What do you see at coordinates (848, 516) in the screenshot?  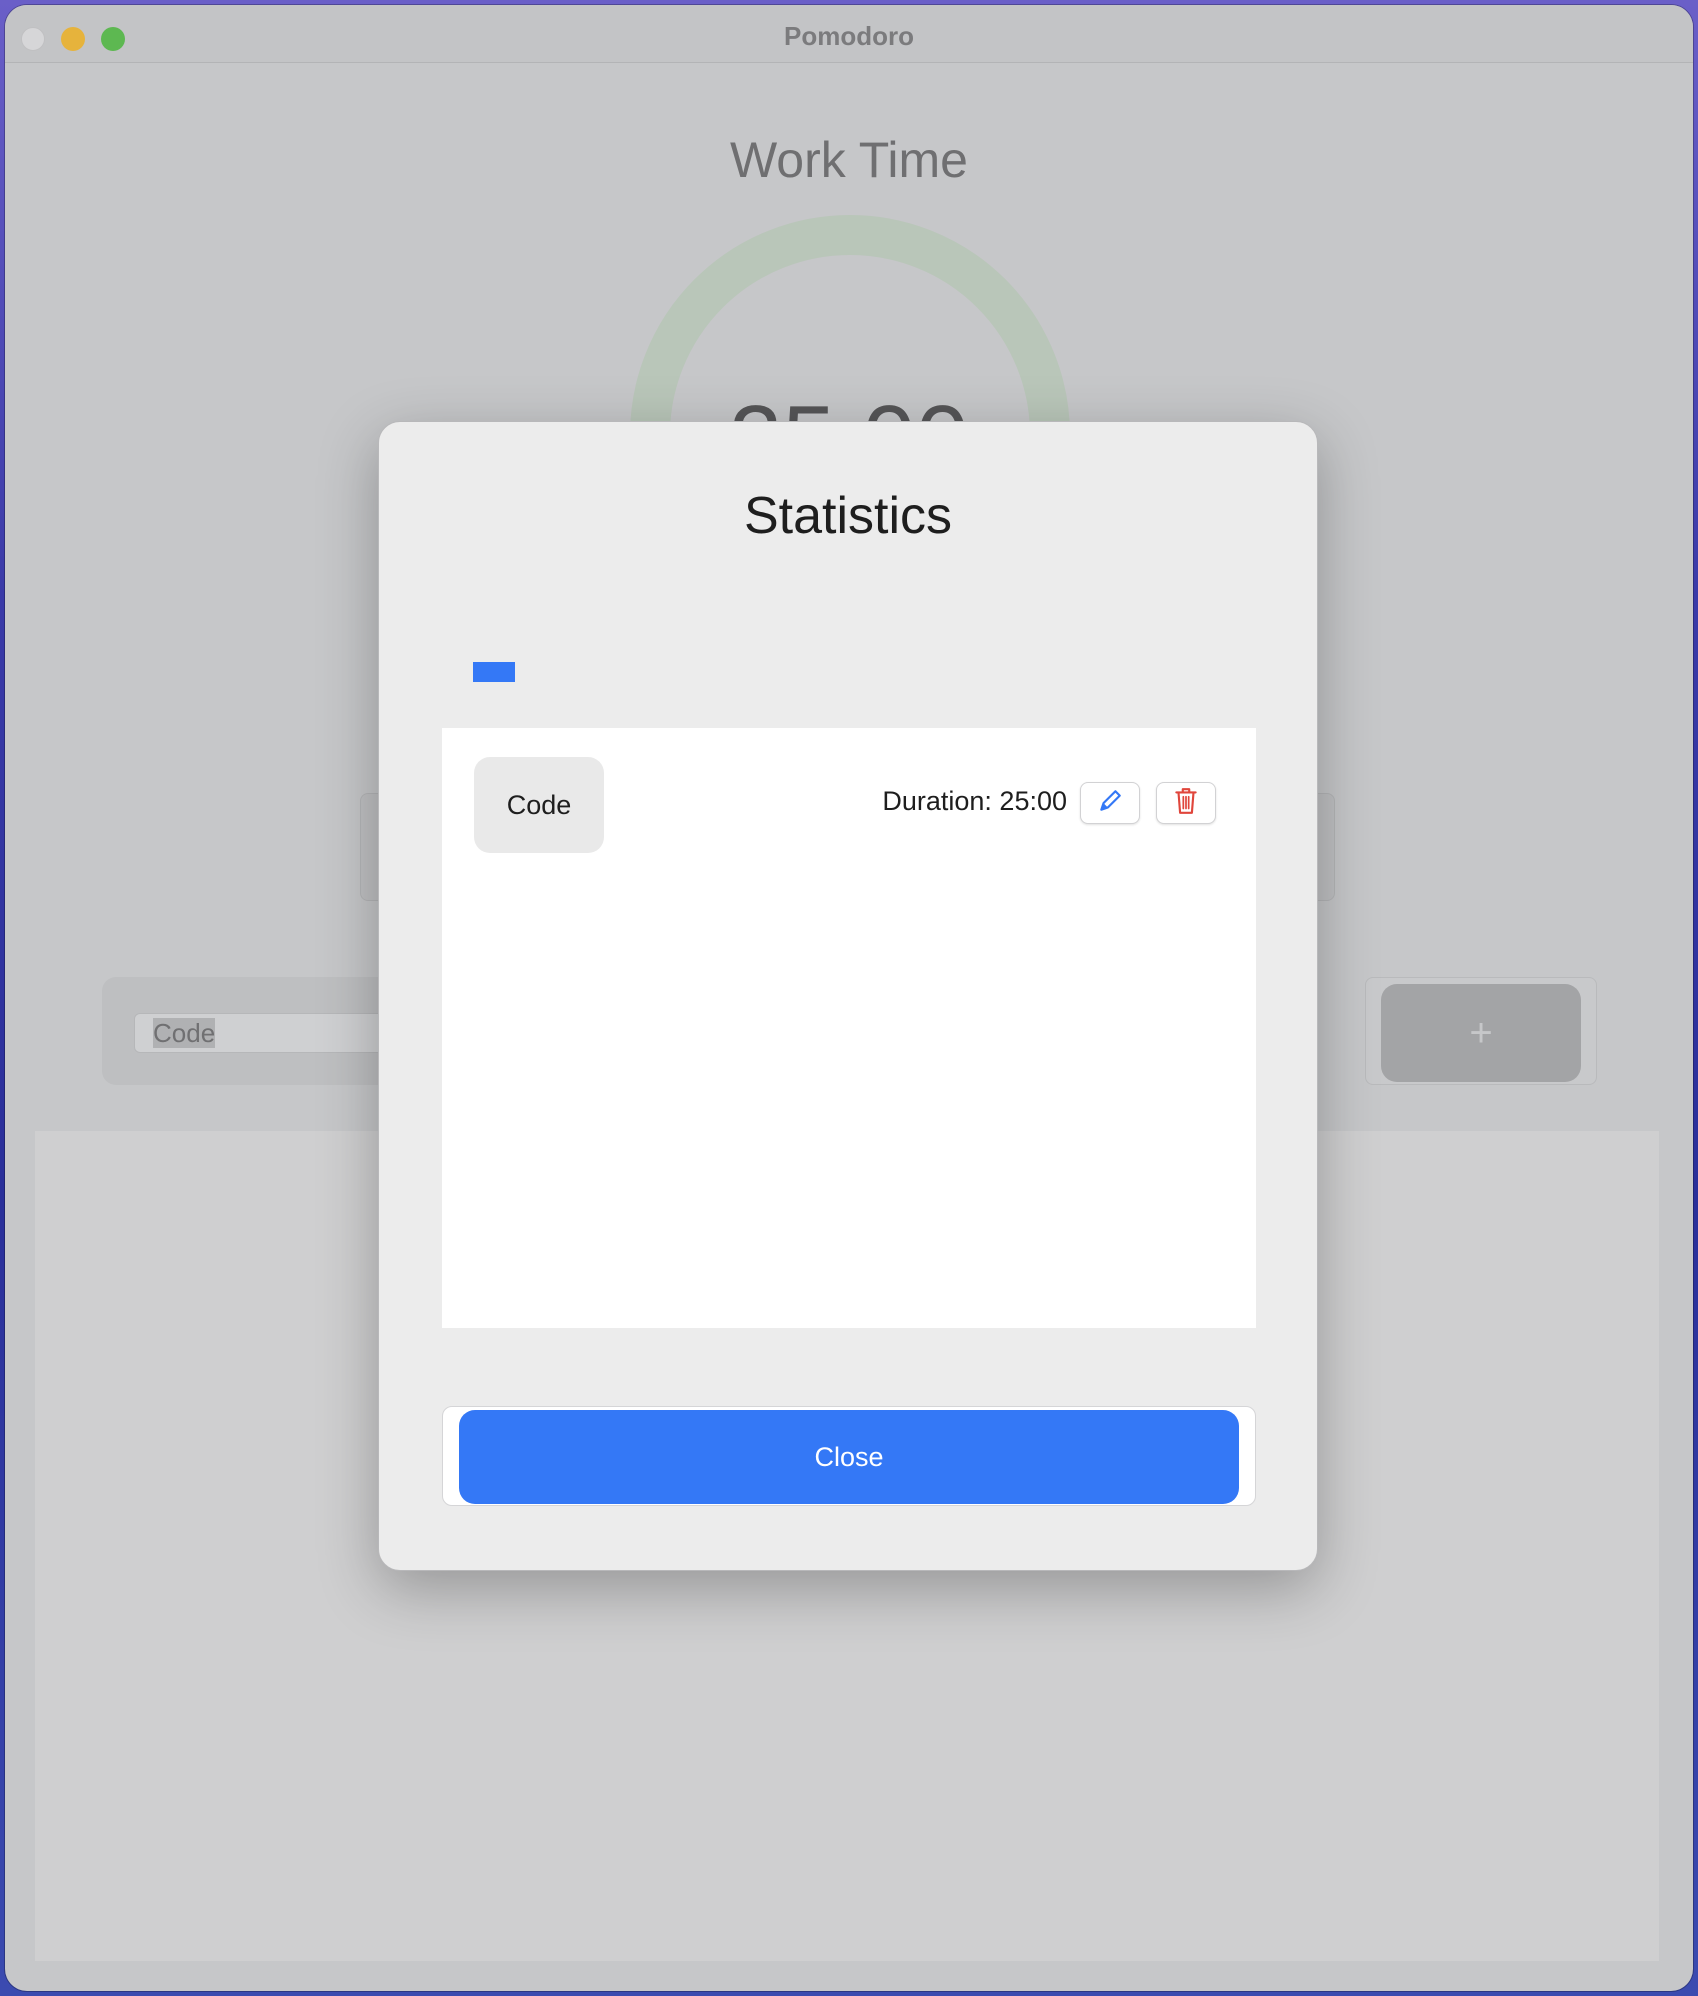 I see `modal-title: Statistics` at bounding box center [848, 516].